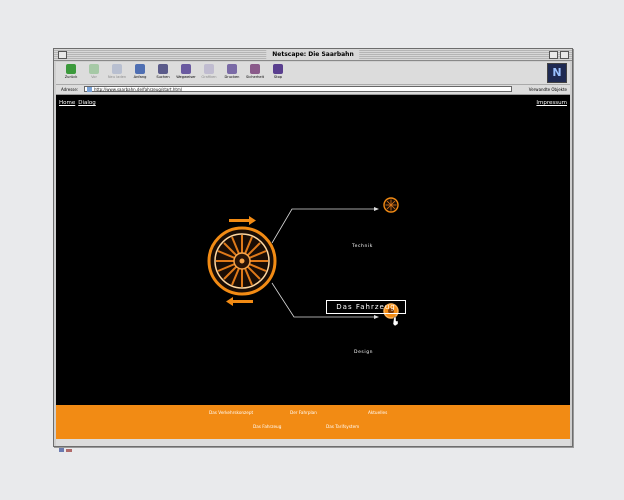 This screenshot has width=624, height=500. Describe the element at coordinates (313, 445) in the screenshot. I see `status-bar` at that location.